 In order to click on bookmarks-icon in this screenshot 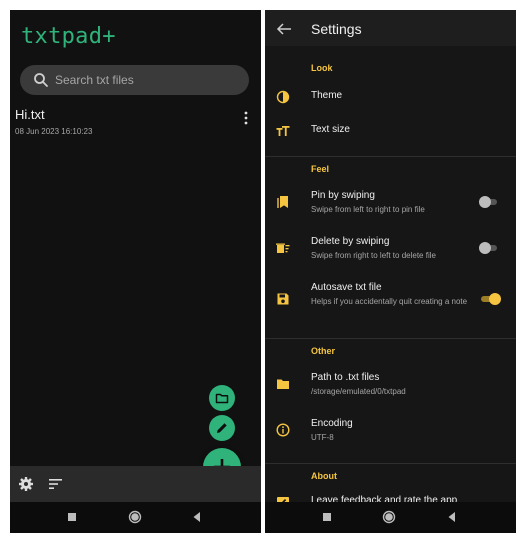, I will do `click(282, 202)`.